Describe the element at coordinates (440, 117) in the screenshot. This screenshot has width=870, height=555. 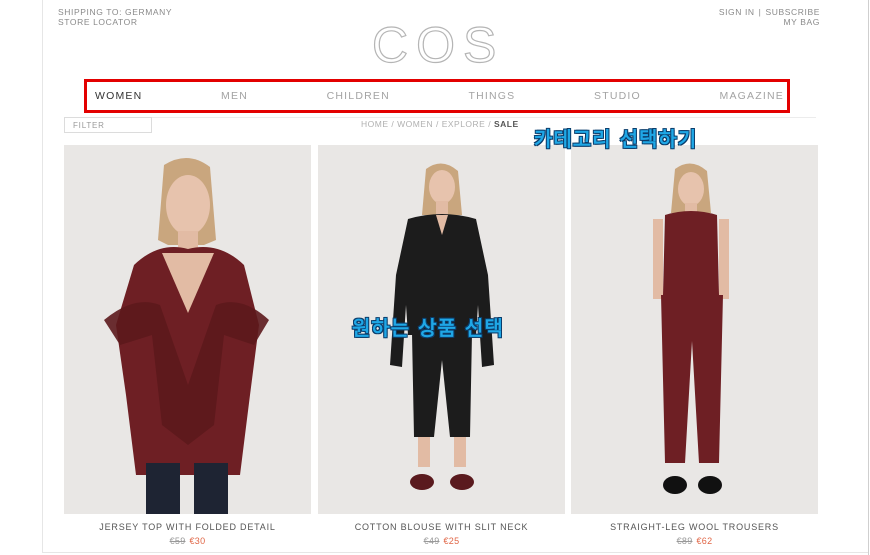
I see `nav-divider` at that location.